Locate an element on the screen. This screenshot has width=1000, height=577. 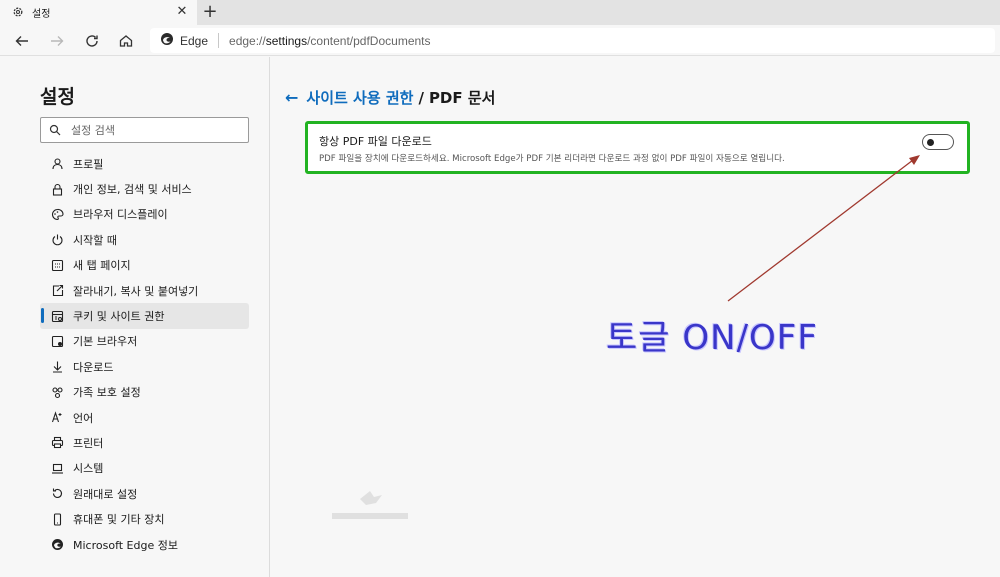
sidebar-item-8: 다운로드 is located at coordinates (144, 366).